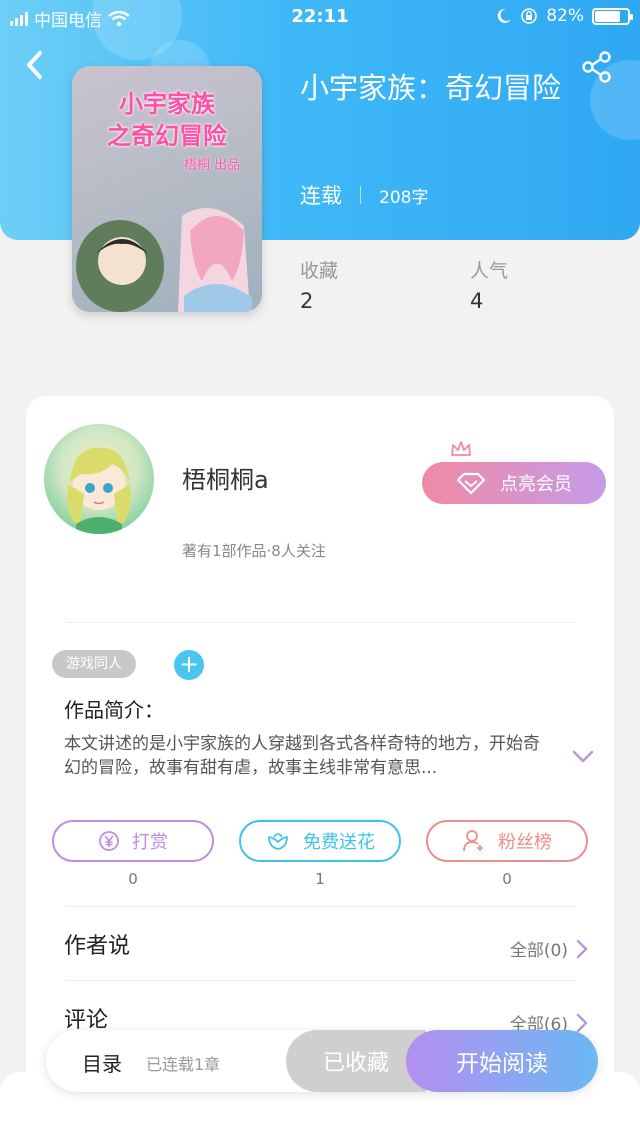  Describe the element at coordinates (356, 1061) in the screenshot. I see `favorite-button: 已收藏` at that location.